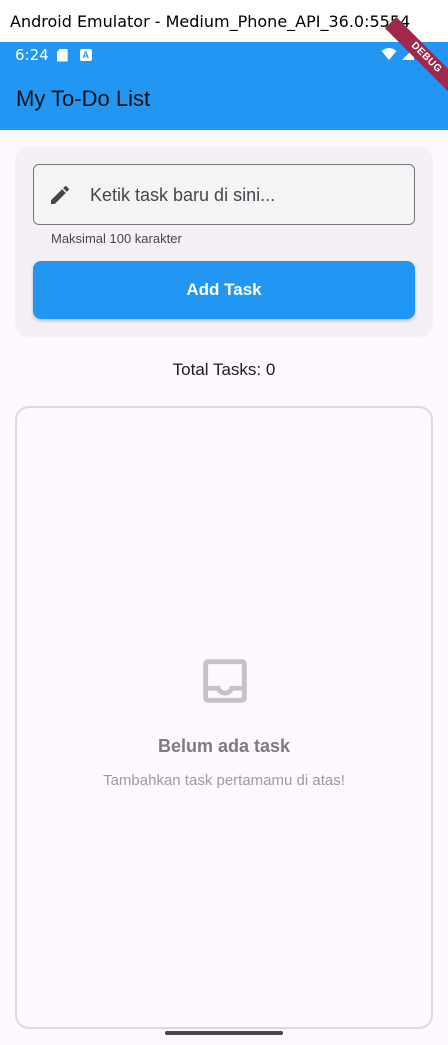 The height and width of the screenshot is (1045, 448). I want to click on status-bar: 6:24 A, so click(224, 55).